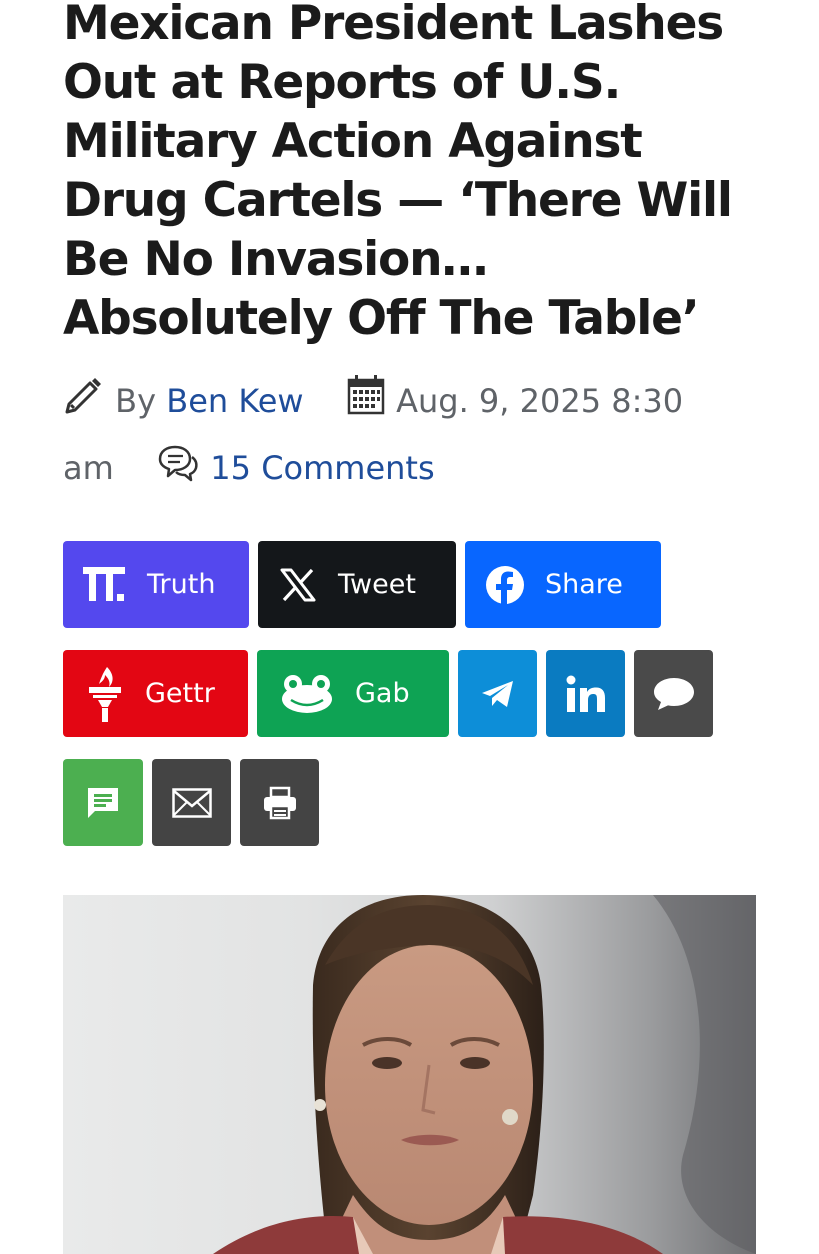  I want to click on share-sms-button, so click(103, 802).